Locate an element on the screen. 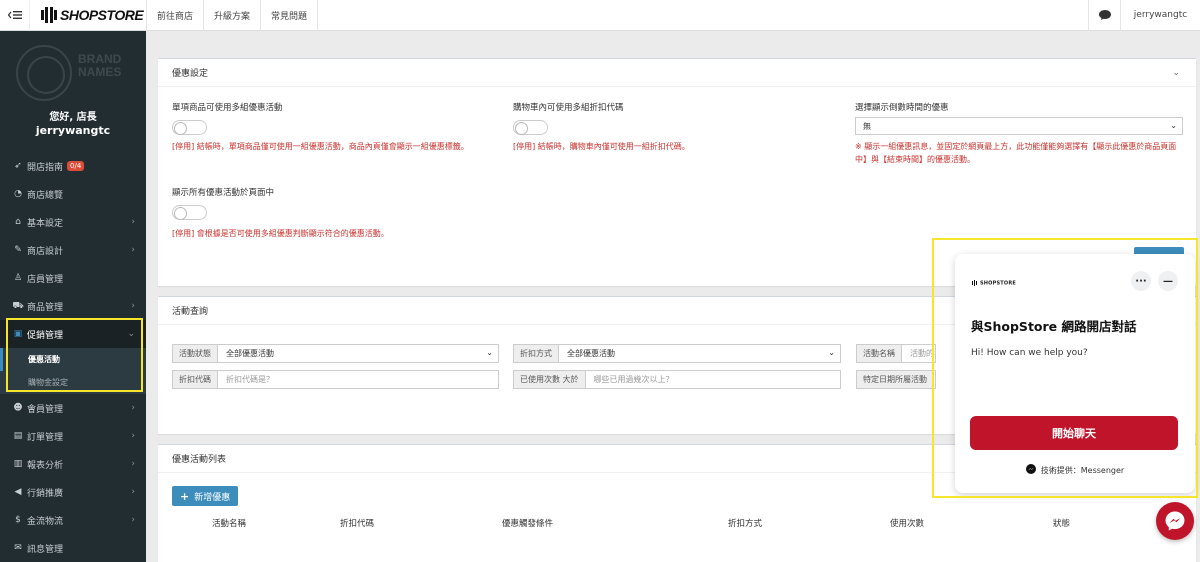 This screenshot has width=1200, height=562. progress-badge: 0/4 is located at coordinates (76, 166).